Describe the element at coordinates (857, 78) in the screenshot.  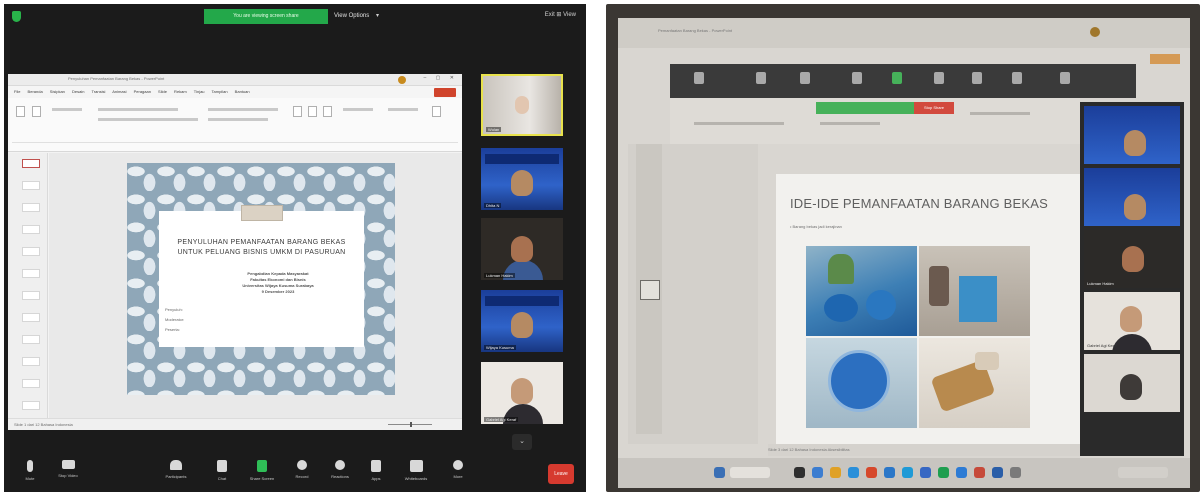
I see `chat-bubble-icon` at that location.